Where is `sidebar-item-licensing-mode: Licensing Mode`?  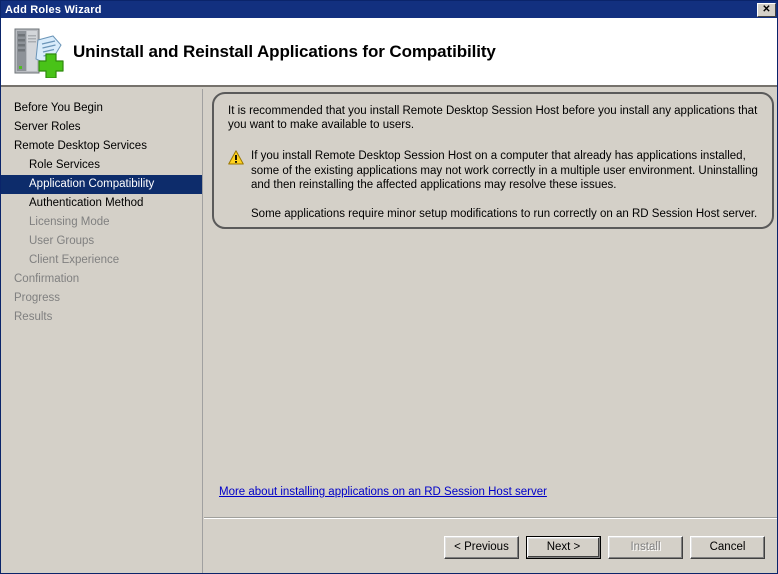 sidebar-item-licensing-mode: Licensing Mode is located at coordinates (69, 222).